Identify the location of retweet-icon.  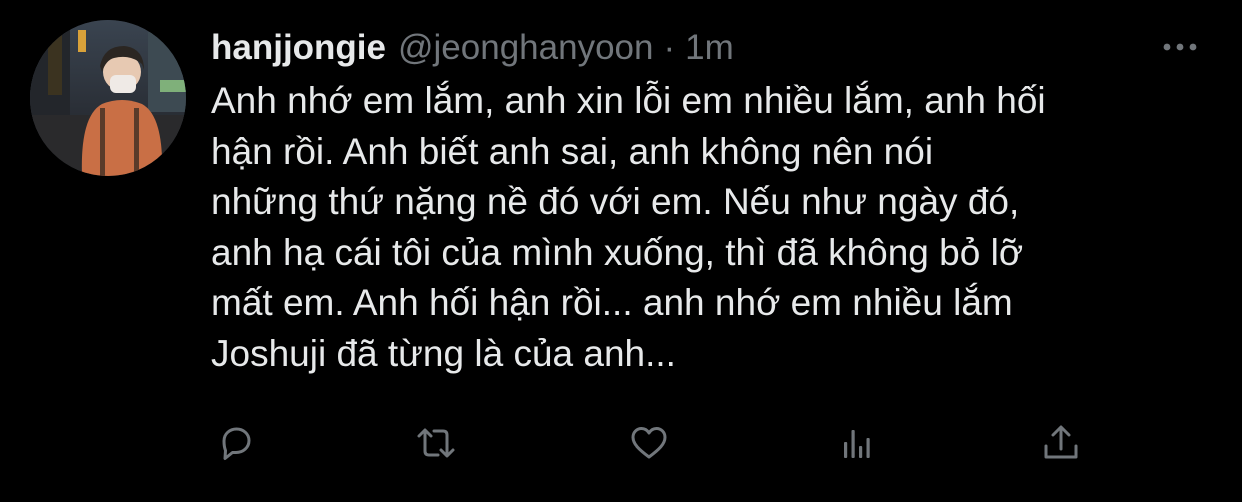
(436, 443).